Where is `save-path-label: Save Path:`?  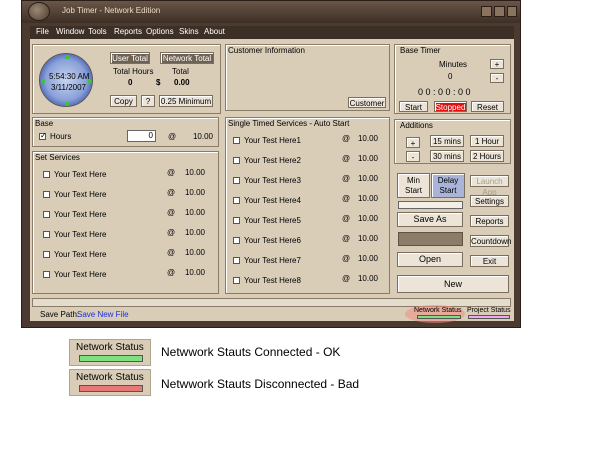
save-path-label: Save Path: is located at coordinates (60, 314).